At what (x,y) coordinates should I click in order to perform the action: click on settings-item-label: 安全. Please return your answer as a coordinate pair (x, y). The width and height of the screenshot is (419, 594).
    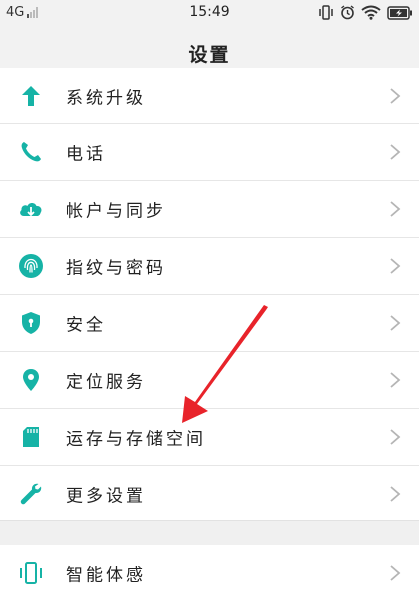
    Looking at the image, I should click on (86, 325).